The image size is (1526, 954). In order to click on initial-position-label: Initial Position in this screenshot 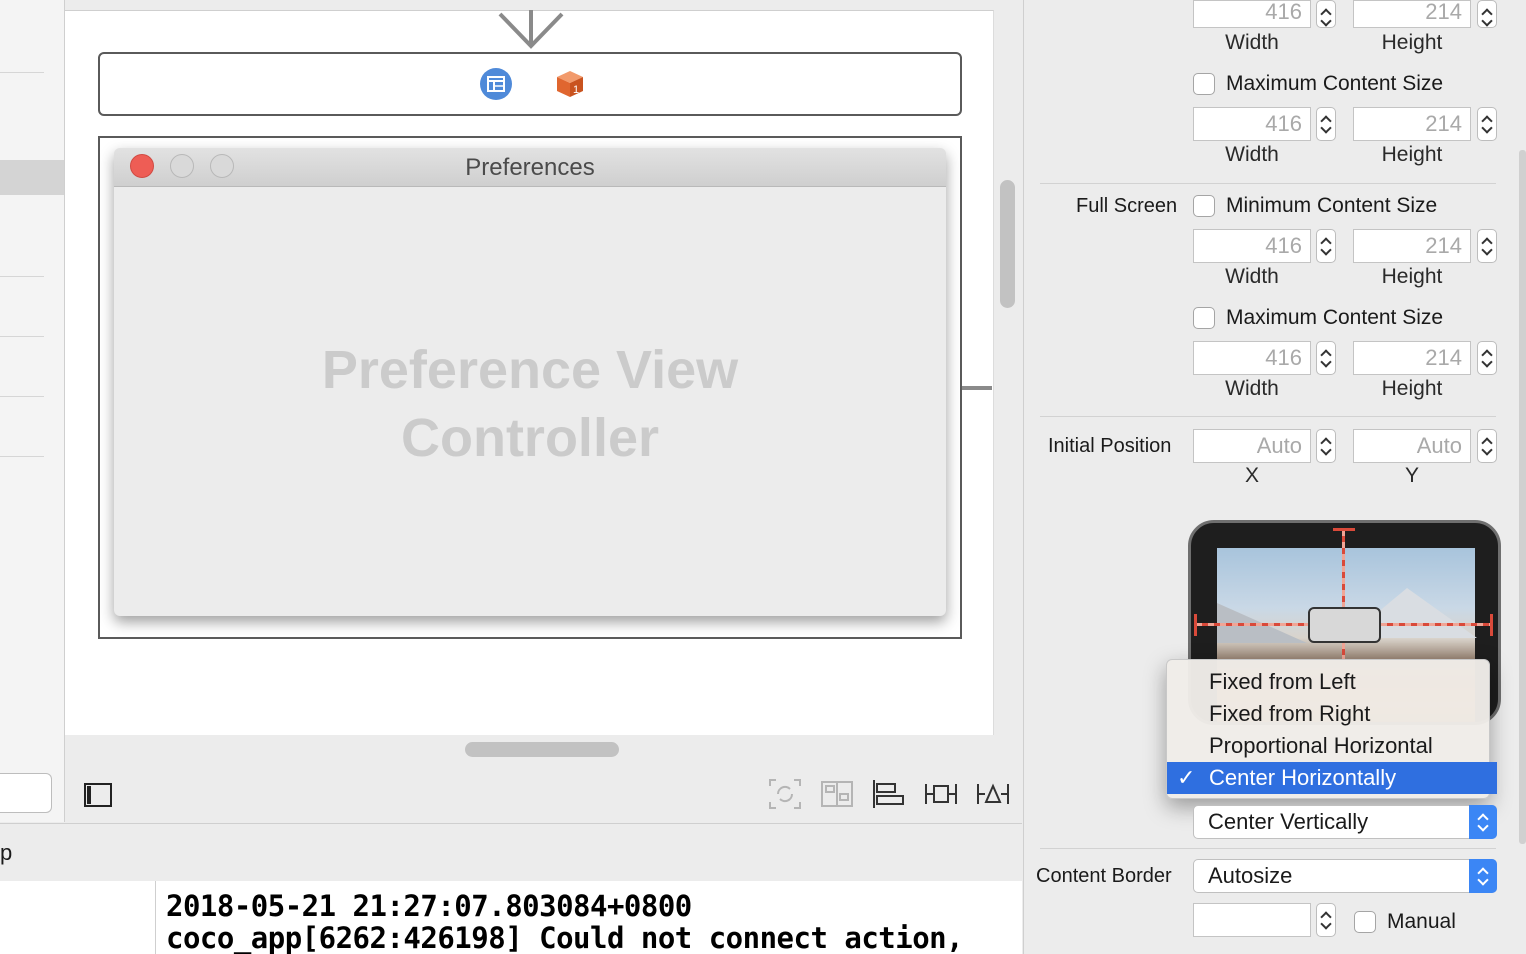, I will do `click(1110, 446)`.